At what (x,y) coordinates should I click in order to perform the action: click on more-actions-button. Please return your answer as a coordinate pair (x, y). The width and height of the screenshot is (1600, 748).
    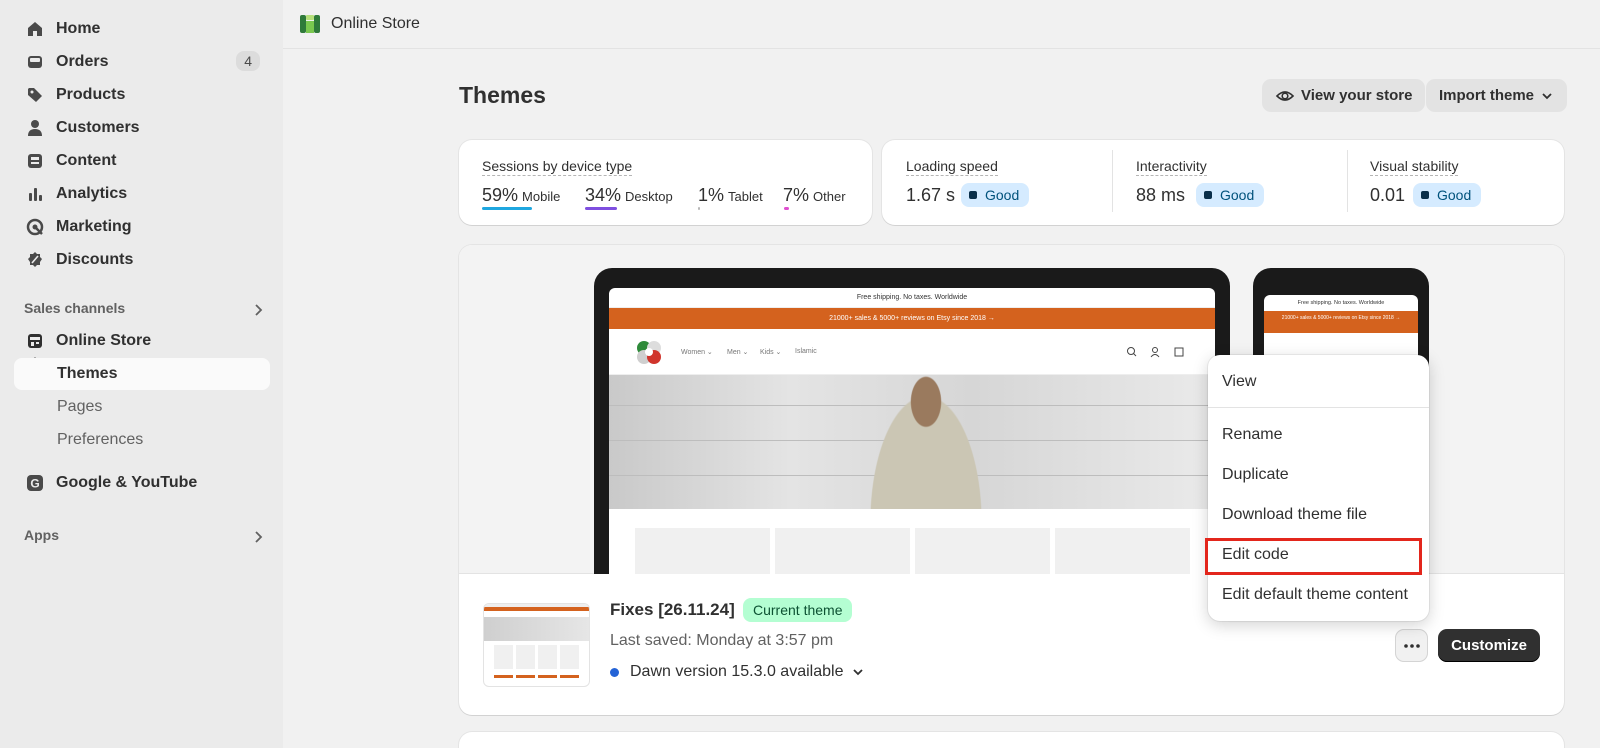
    Looking at the image, I should click on (1411, 645).